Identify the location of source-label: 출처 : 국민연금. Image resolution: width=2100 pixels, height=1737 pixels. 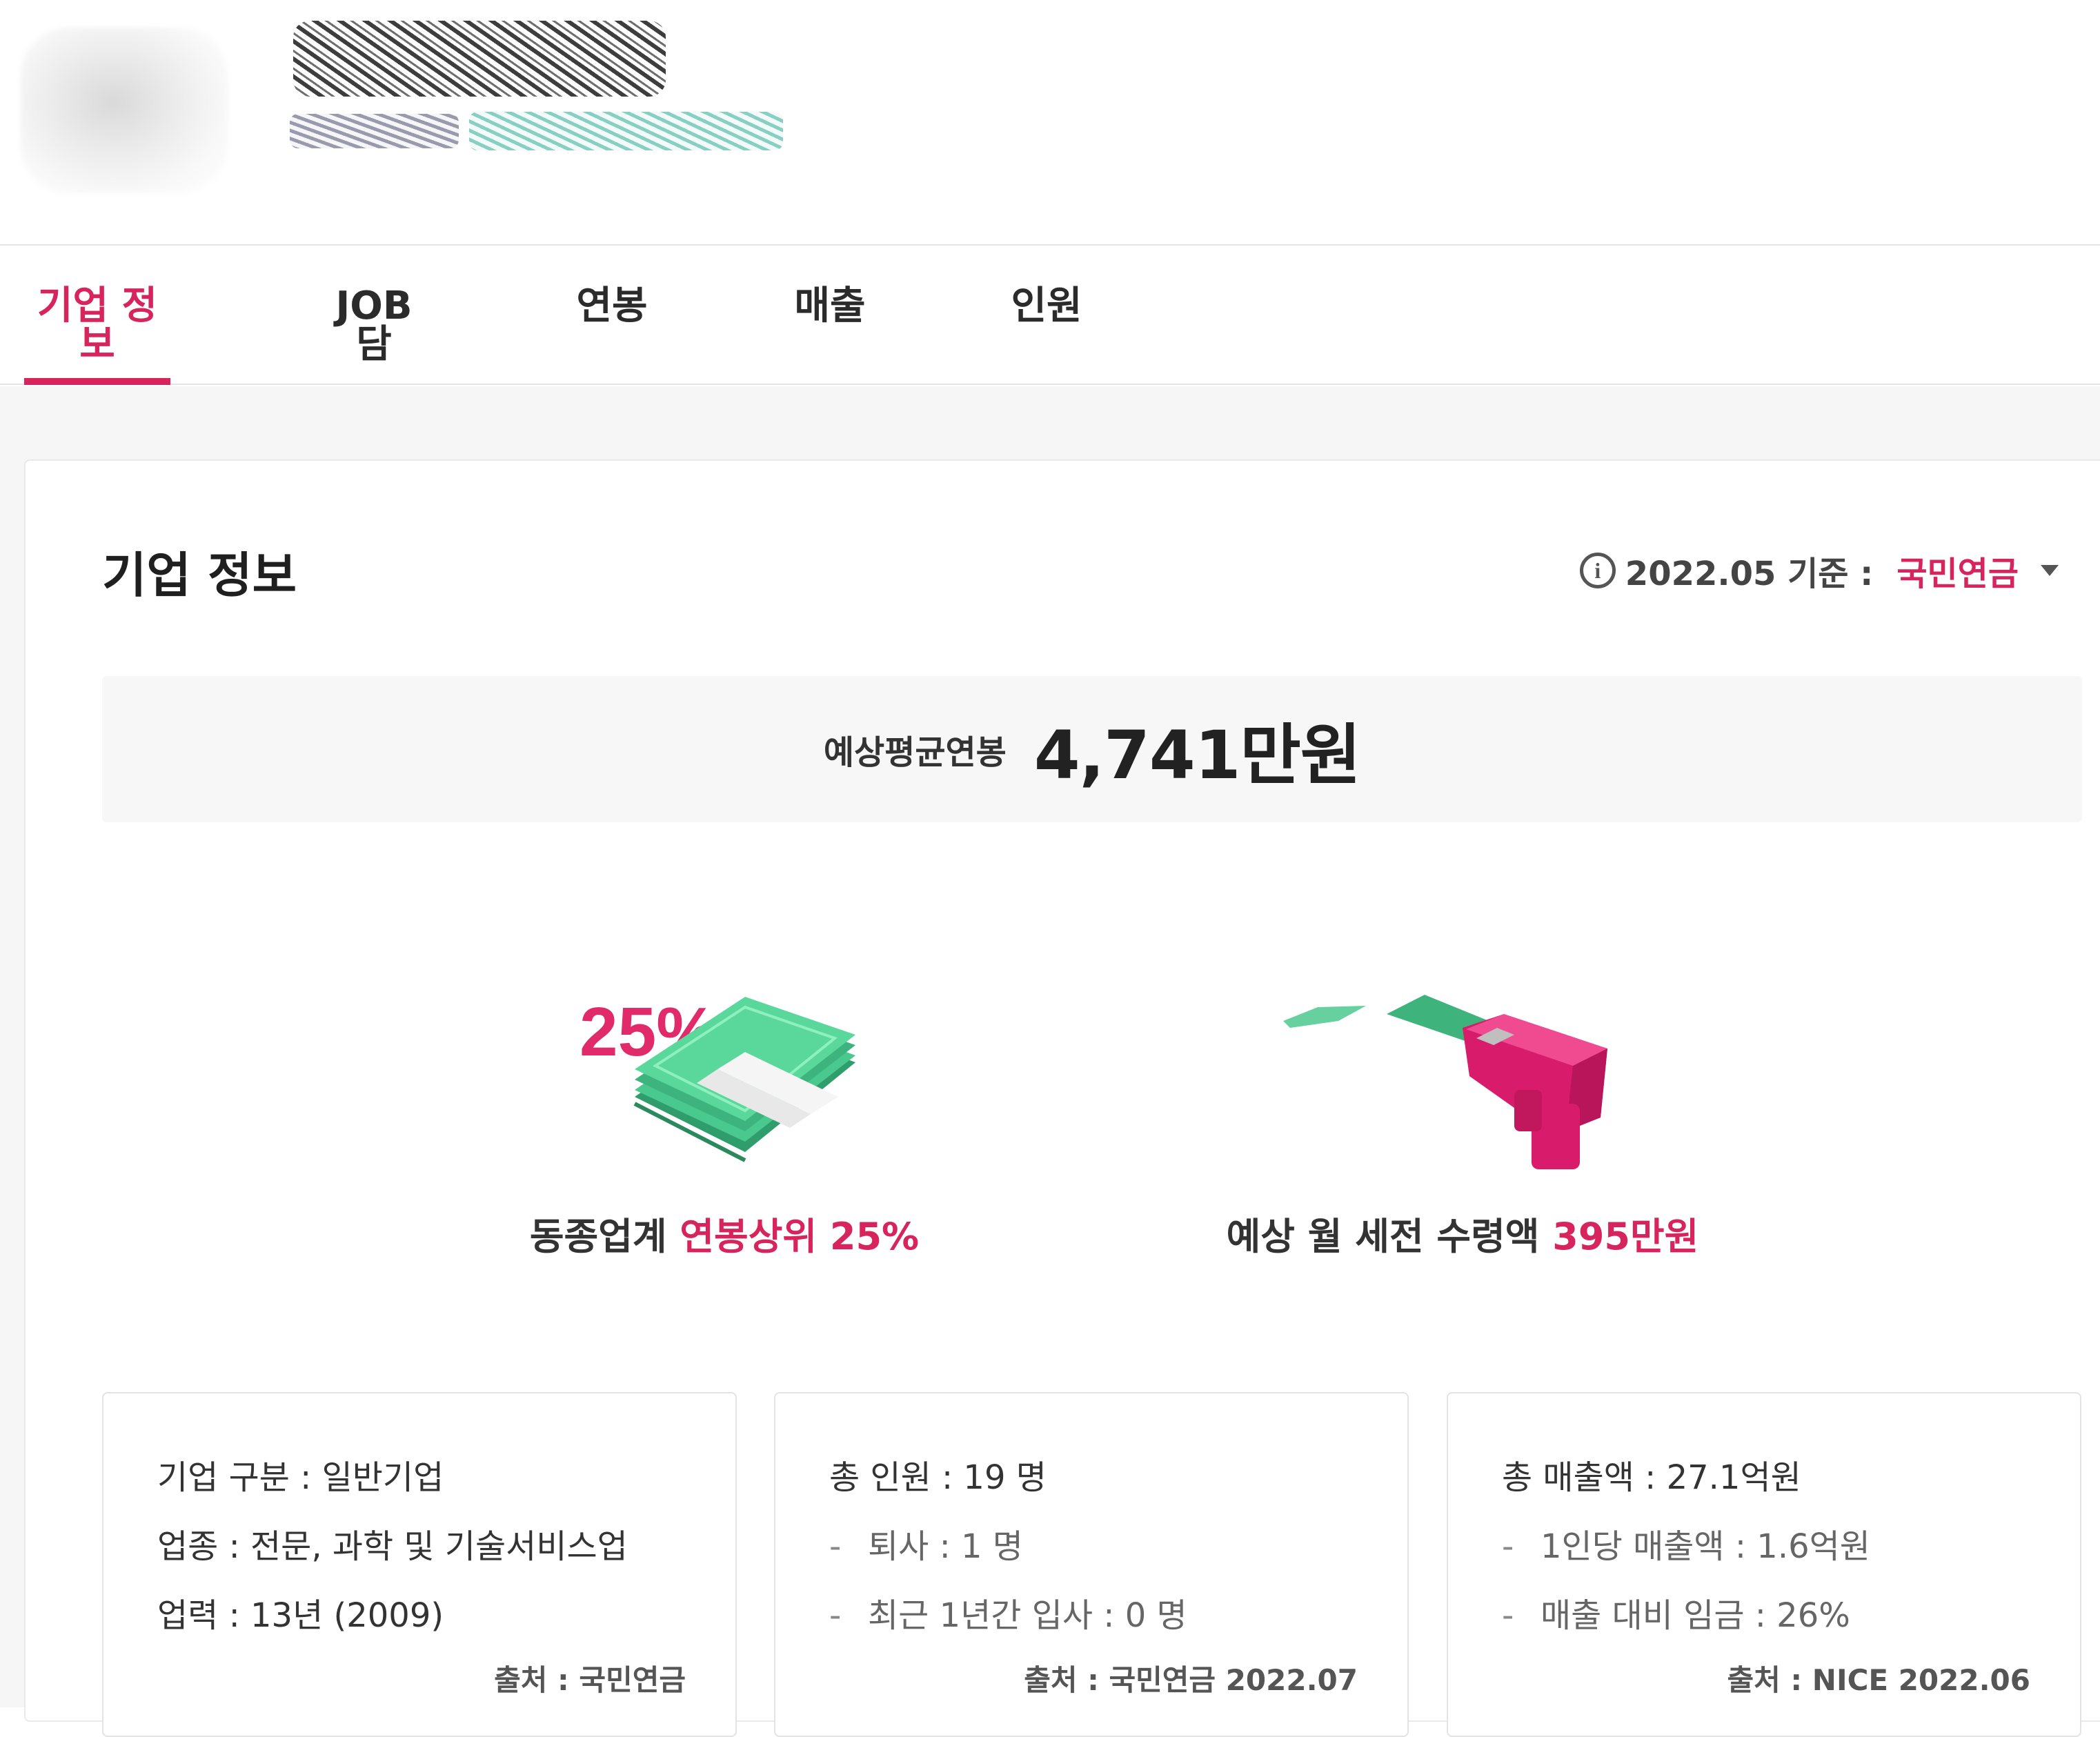
(590, 1680).